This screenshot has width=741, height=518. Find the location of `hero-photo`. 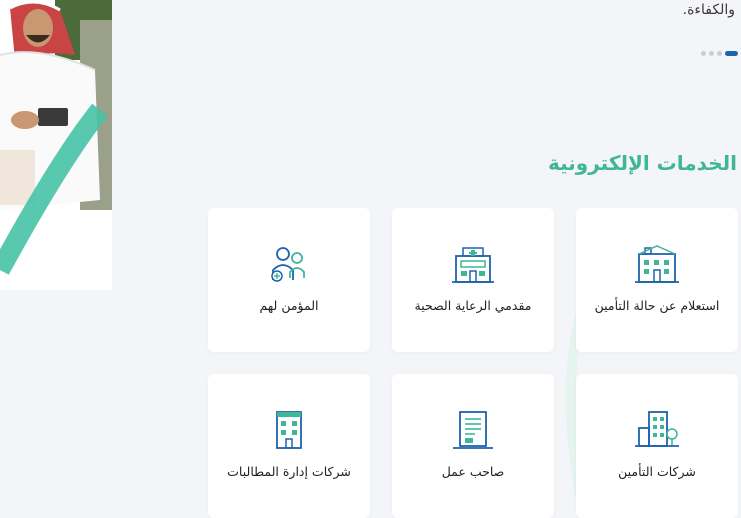

hero-photo is located at coordinates (56, 145).